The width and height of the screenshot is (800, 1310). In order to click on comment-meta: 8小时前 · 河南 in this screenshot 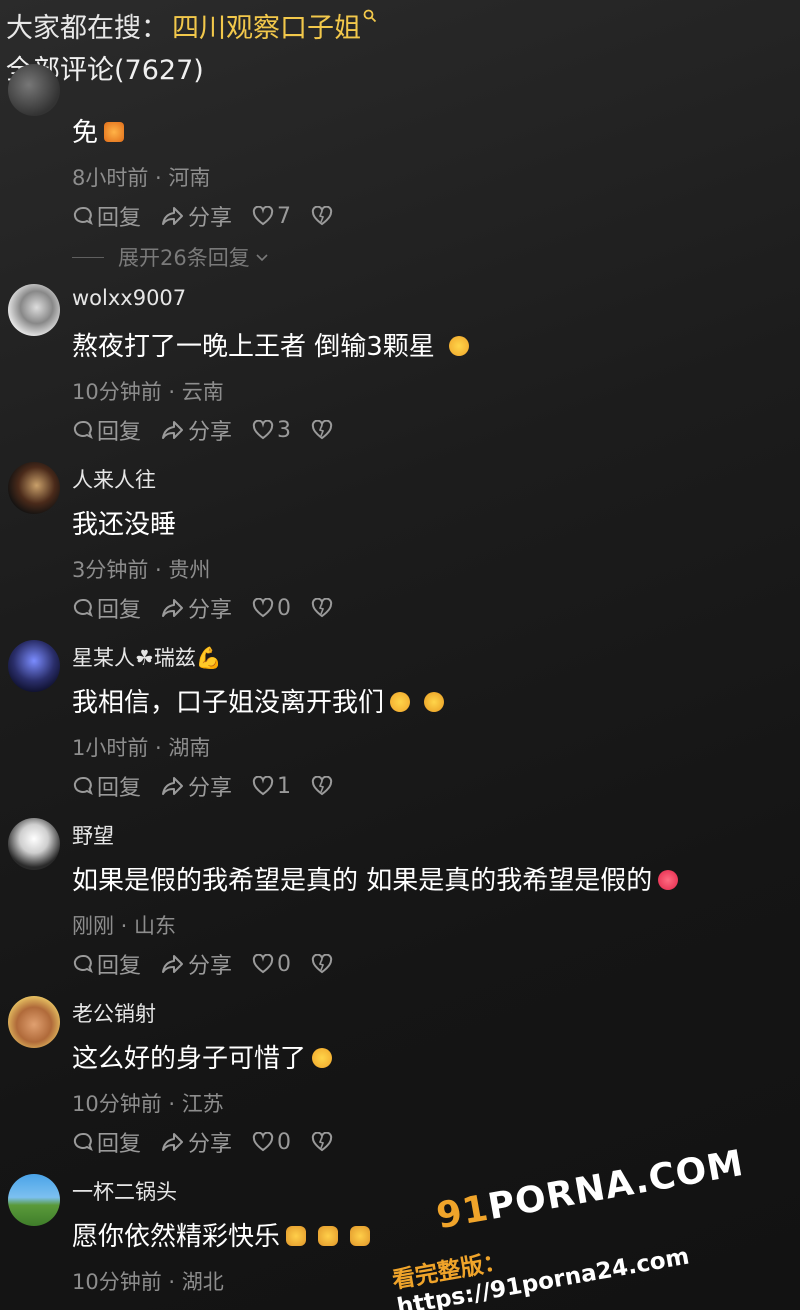, I will do `click(141, 178)`.